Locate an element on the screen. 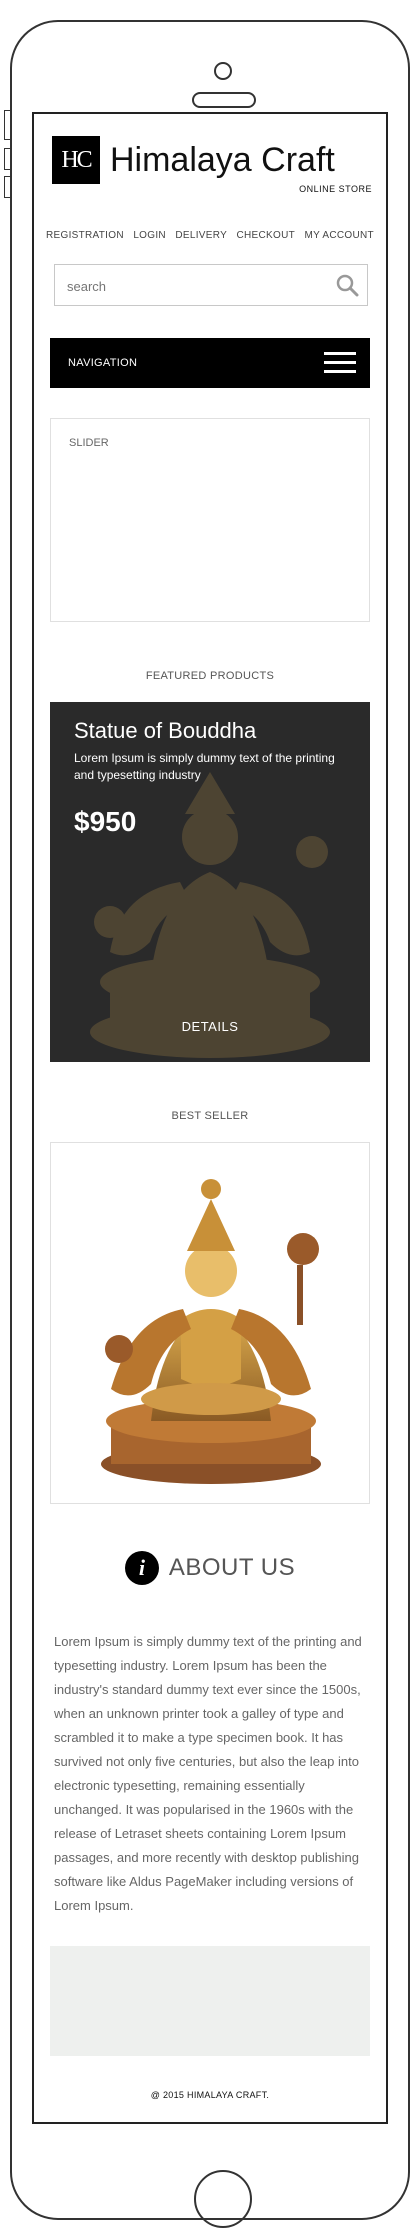  featured-products-title: FEATURED PRODUCTS is located at coordinates (210, 676).